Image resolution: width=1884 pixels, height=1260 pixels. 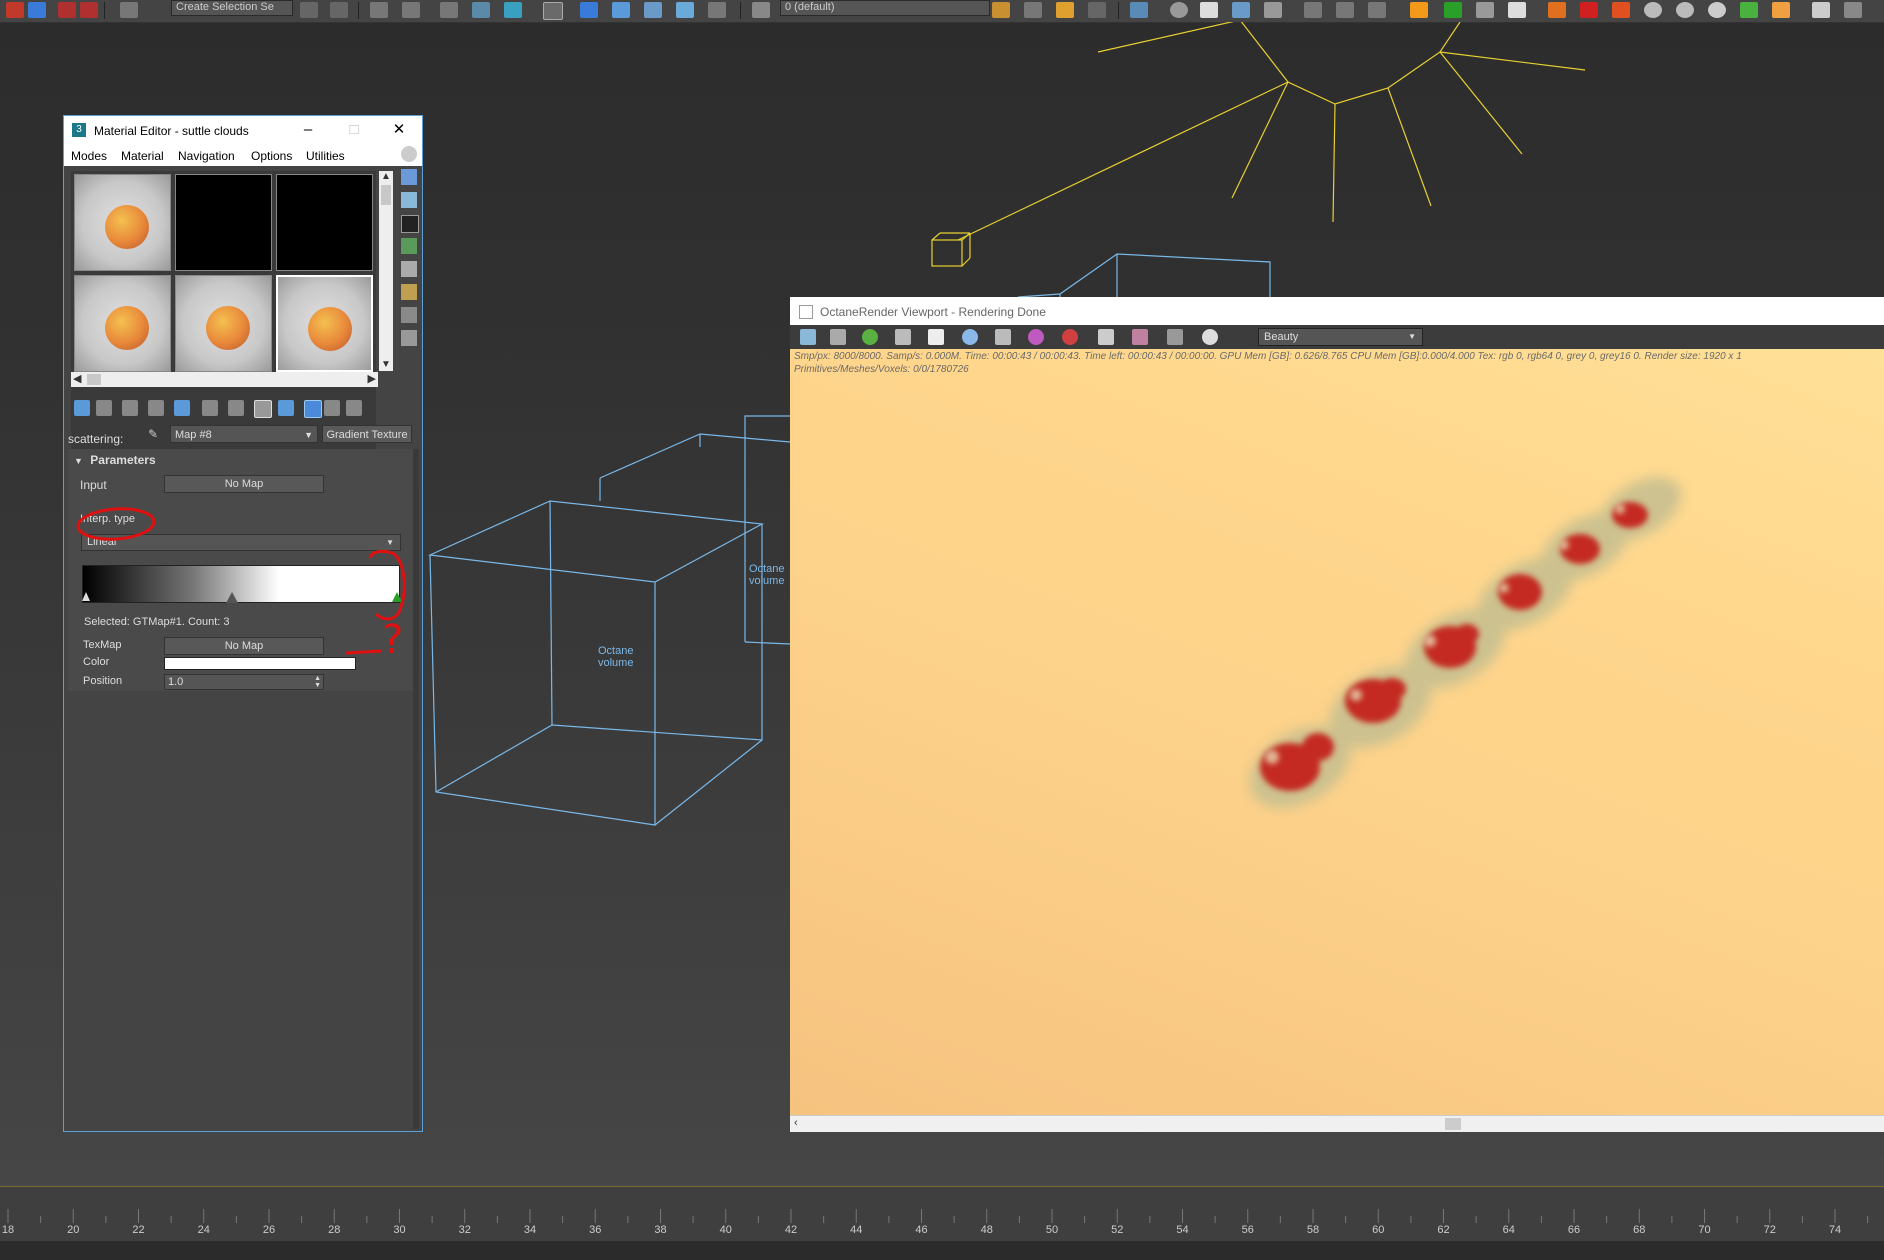 What do you see at coordinates (808, 337) in the screenshot?
I see `send-scene-icon` at bounding box center [808, 337].